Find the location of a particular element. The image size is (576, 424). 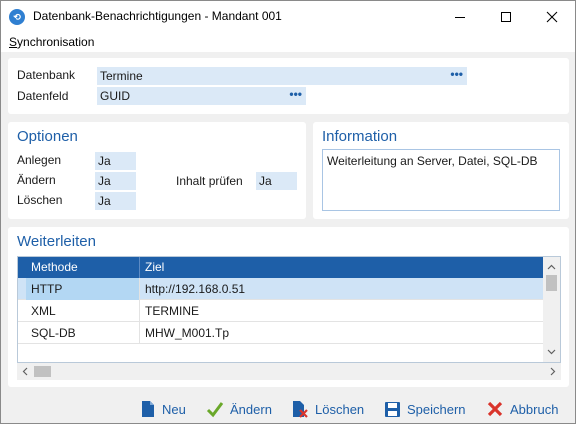

row-ziel: MHW_M001.Tp is located at coordinates (187, 333).